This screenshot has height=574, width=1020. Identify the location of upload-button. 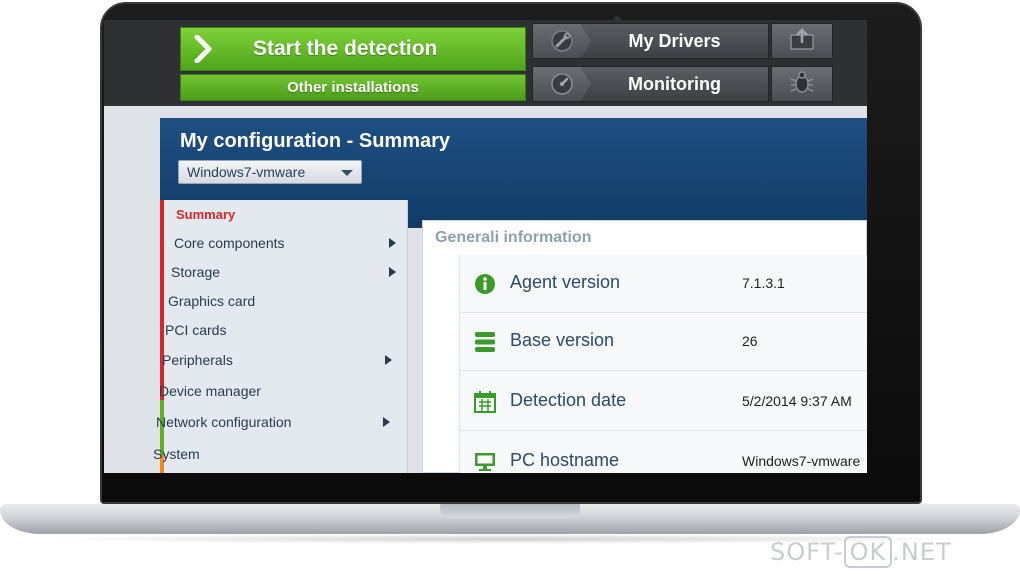
(802, 41).